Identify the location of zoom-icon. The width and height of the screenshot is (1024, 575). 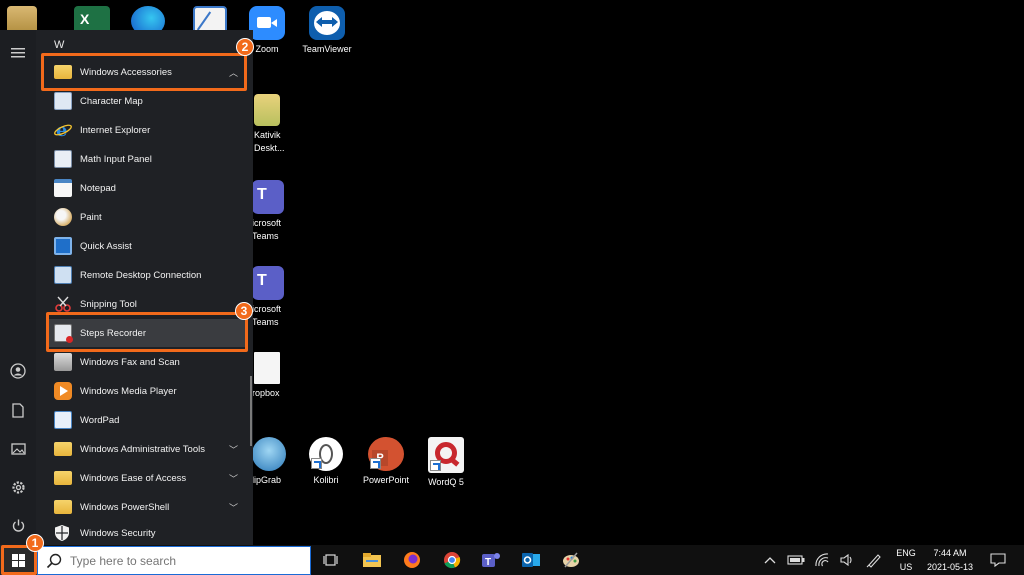
(267, 23).